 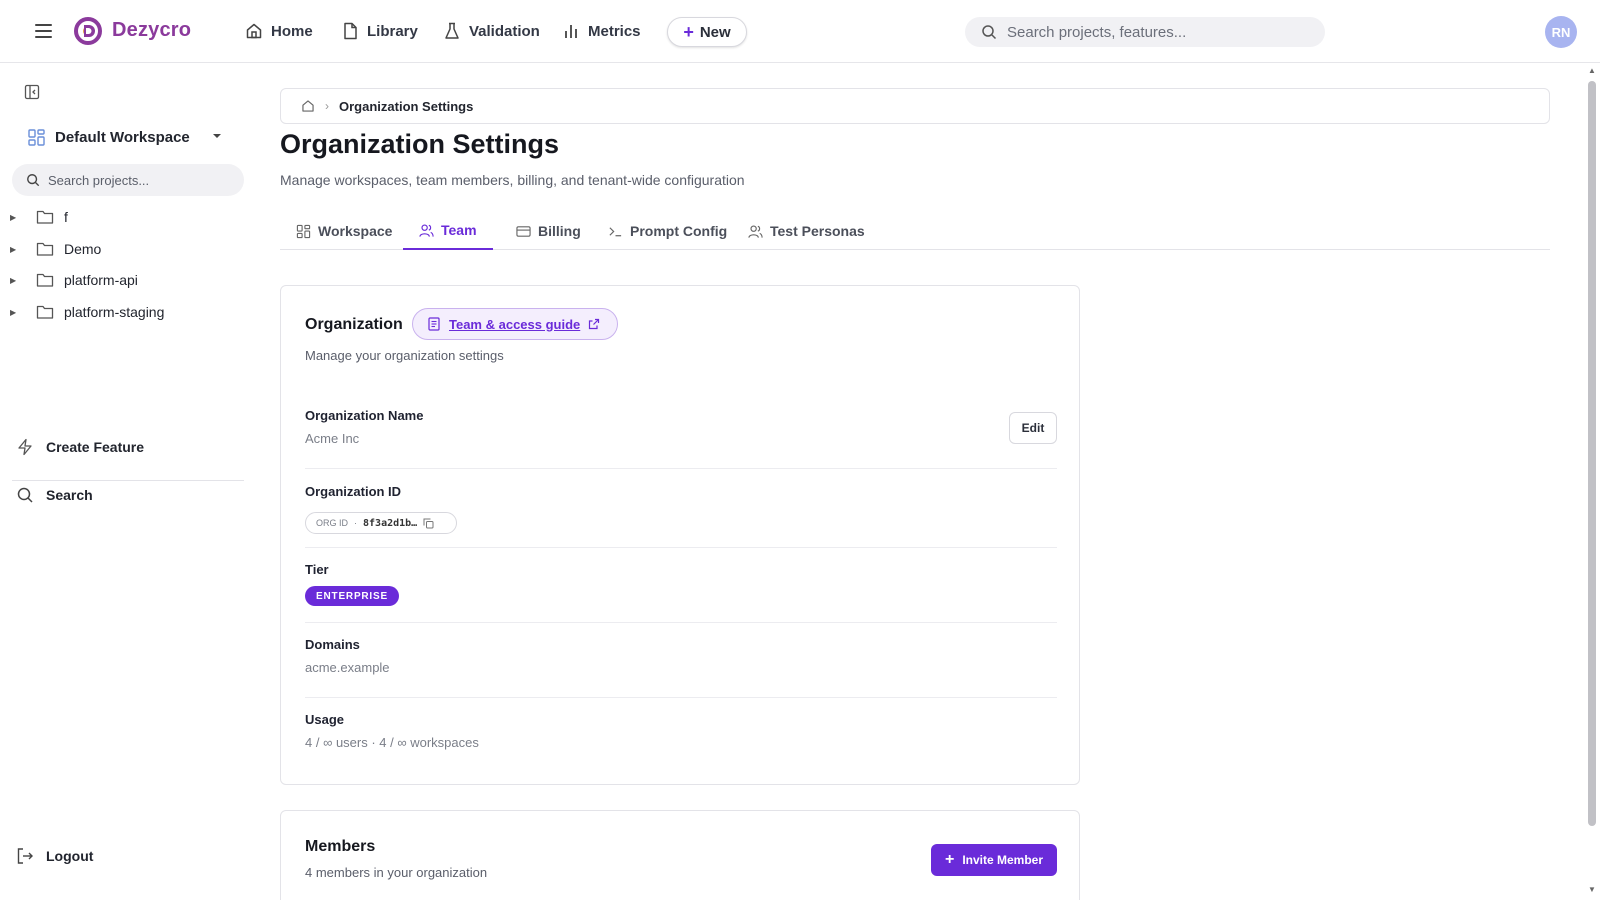 I want to click on breadcrumb: › Organization Settings, so click(x=915, y=106).